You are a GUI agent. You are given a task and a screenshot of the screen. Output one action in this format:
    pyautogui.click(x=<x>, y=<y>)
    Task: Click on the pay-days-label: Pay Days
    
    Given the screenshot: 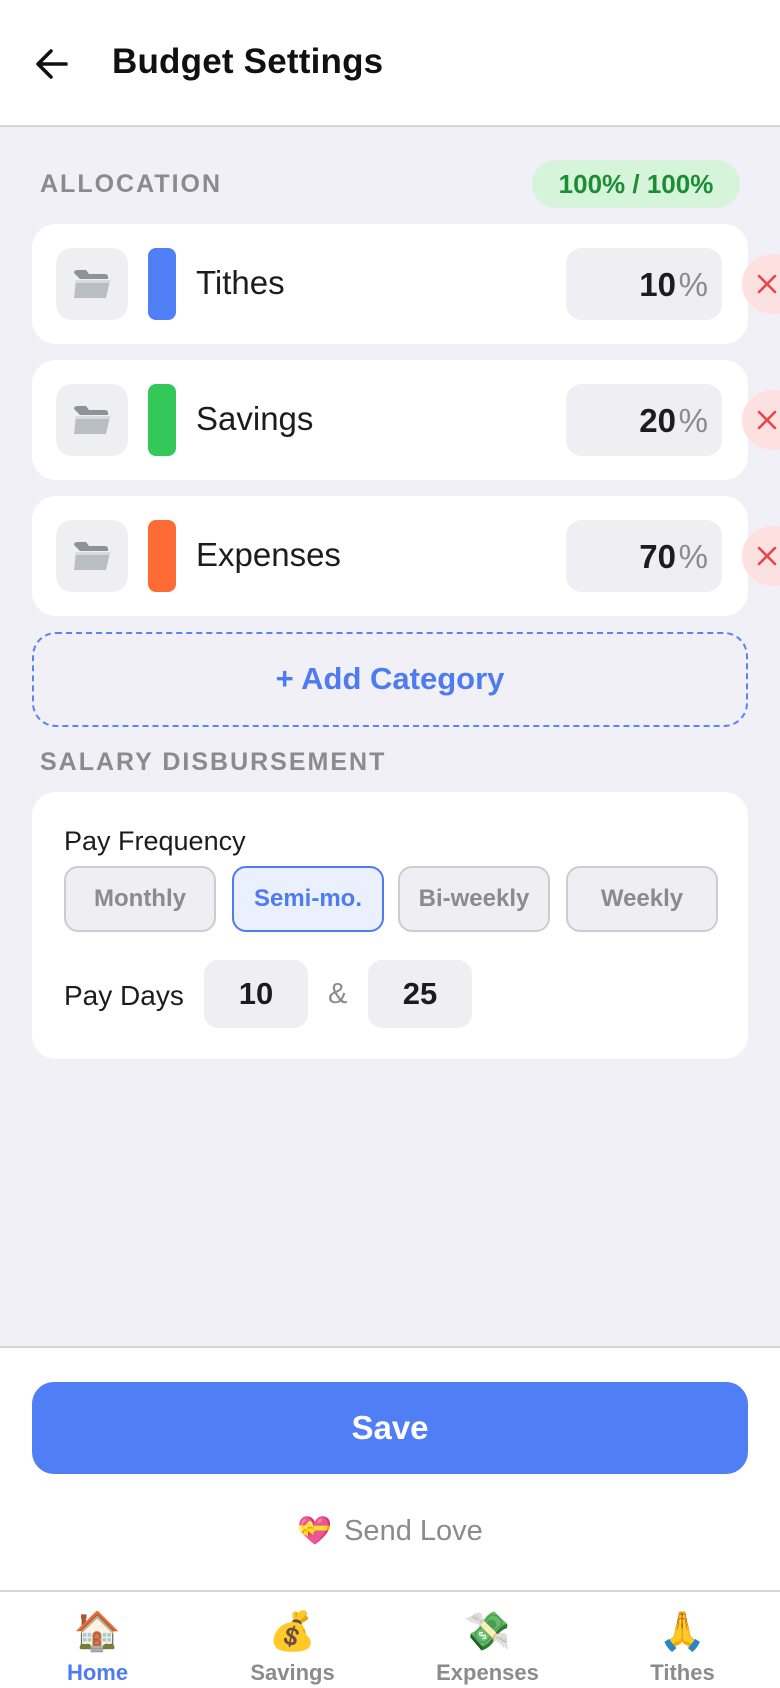 What is the action you would take?
    pyautogui.click(x=124, y=995)
    